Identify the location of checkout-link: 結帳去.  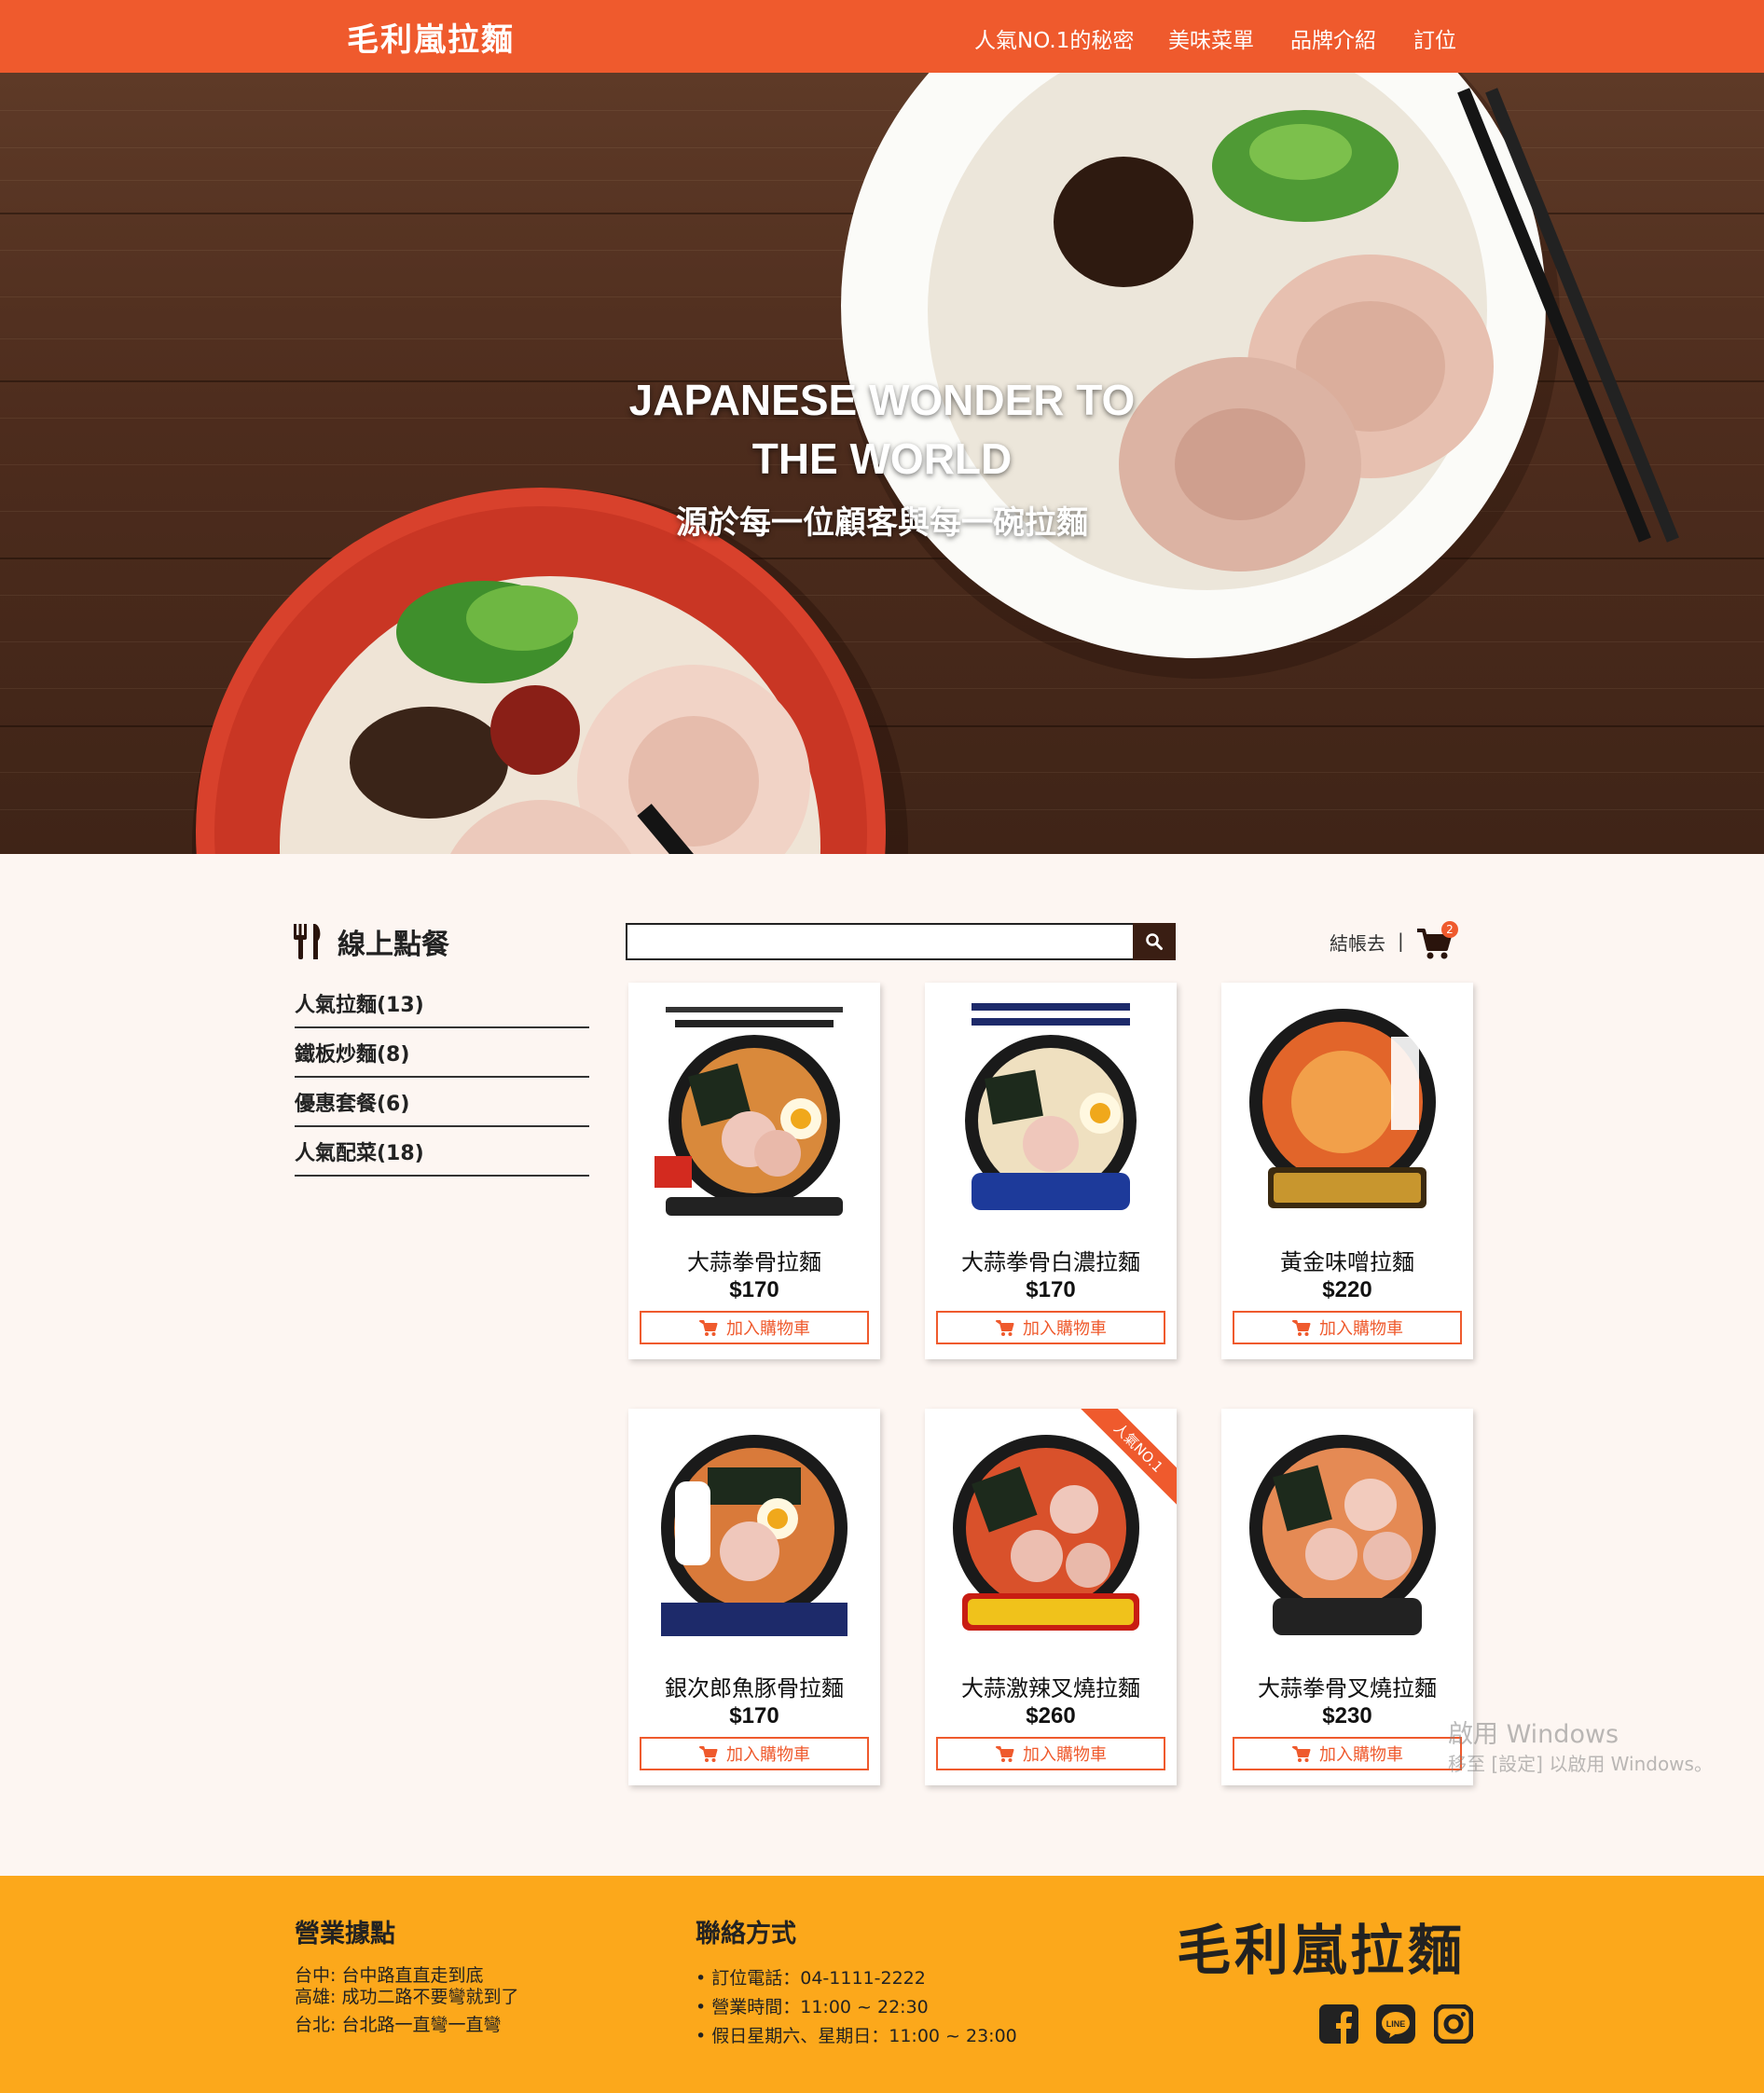
(1357, 942).